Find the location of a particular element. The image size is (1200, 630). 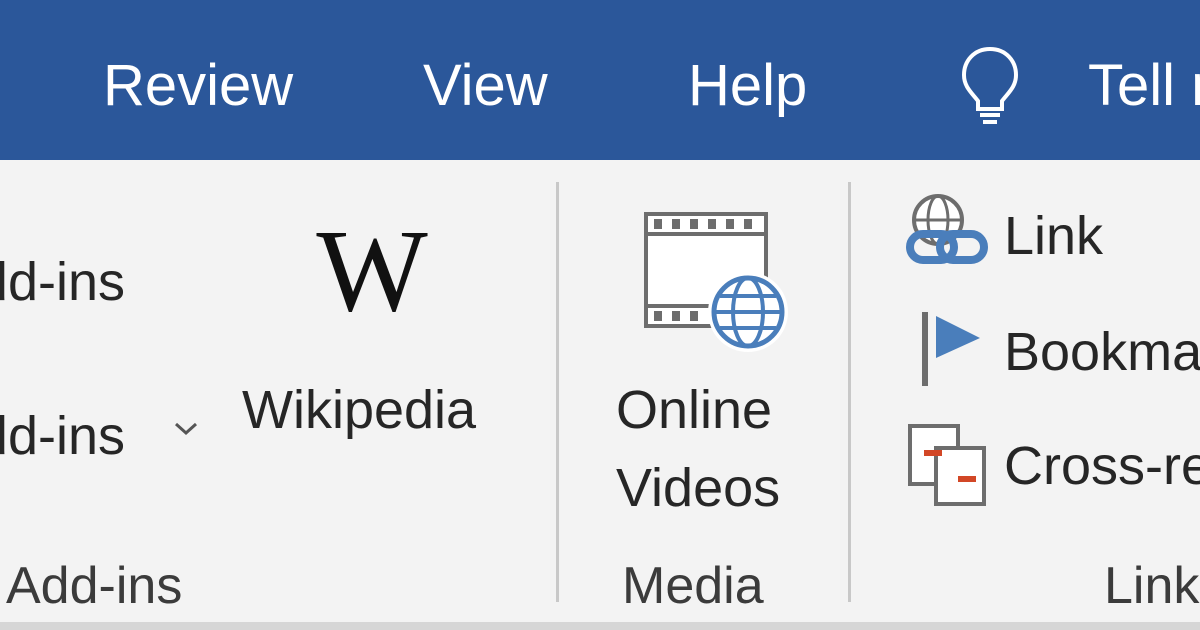

wikipedia-button: W Wikipedia is located at coordinates (373, 350).